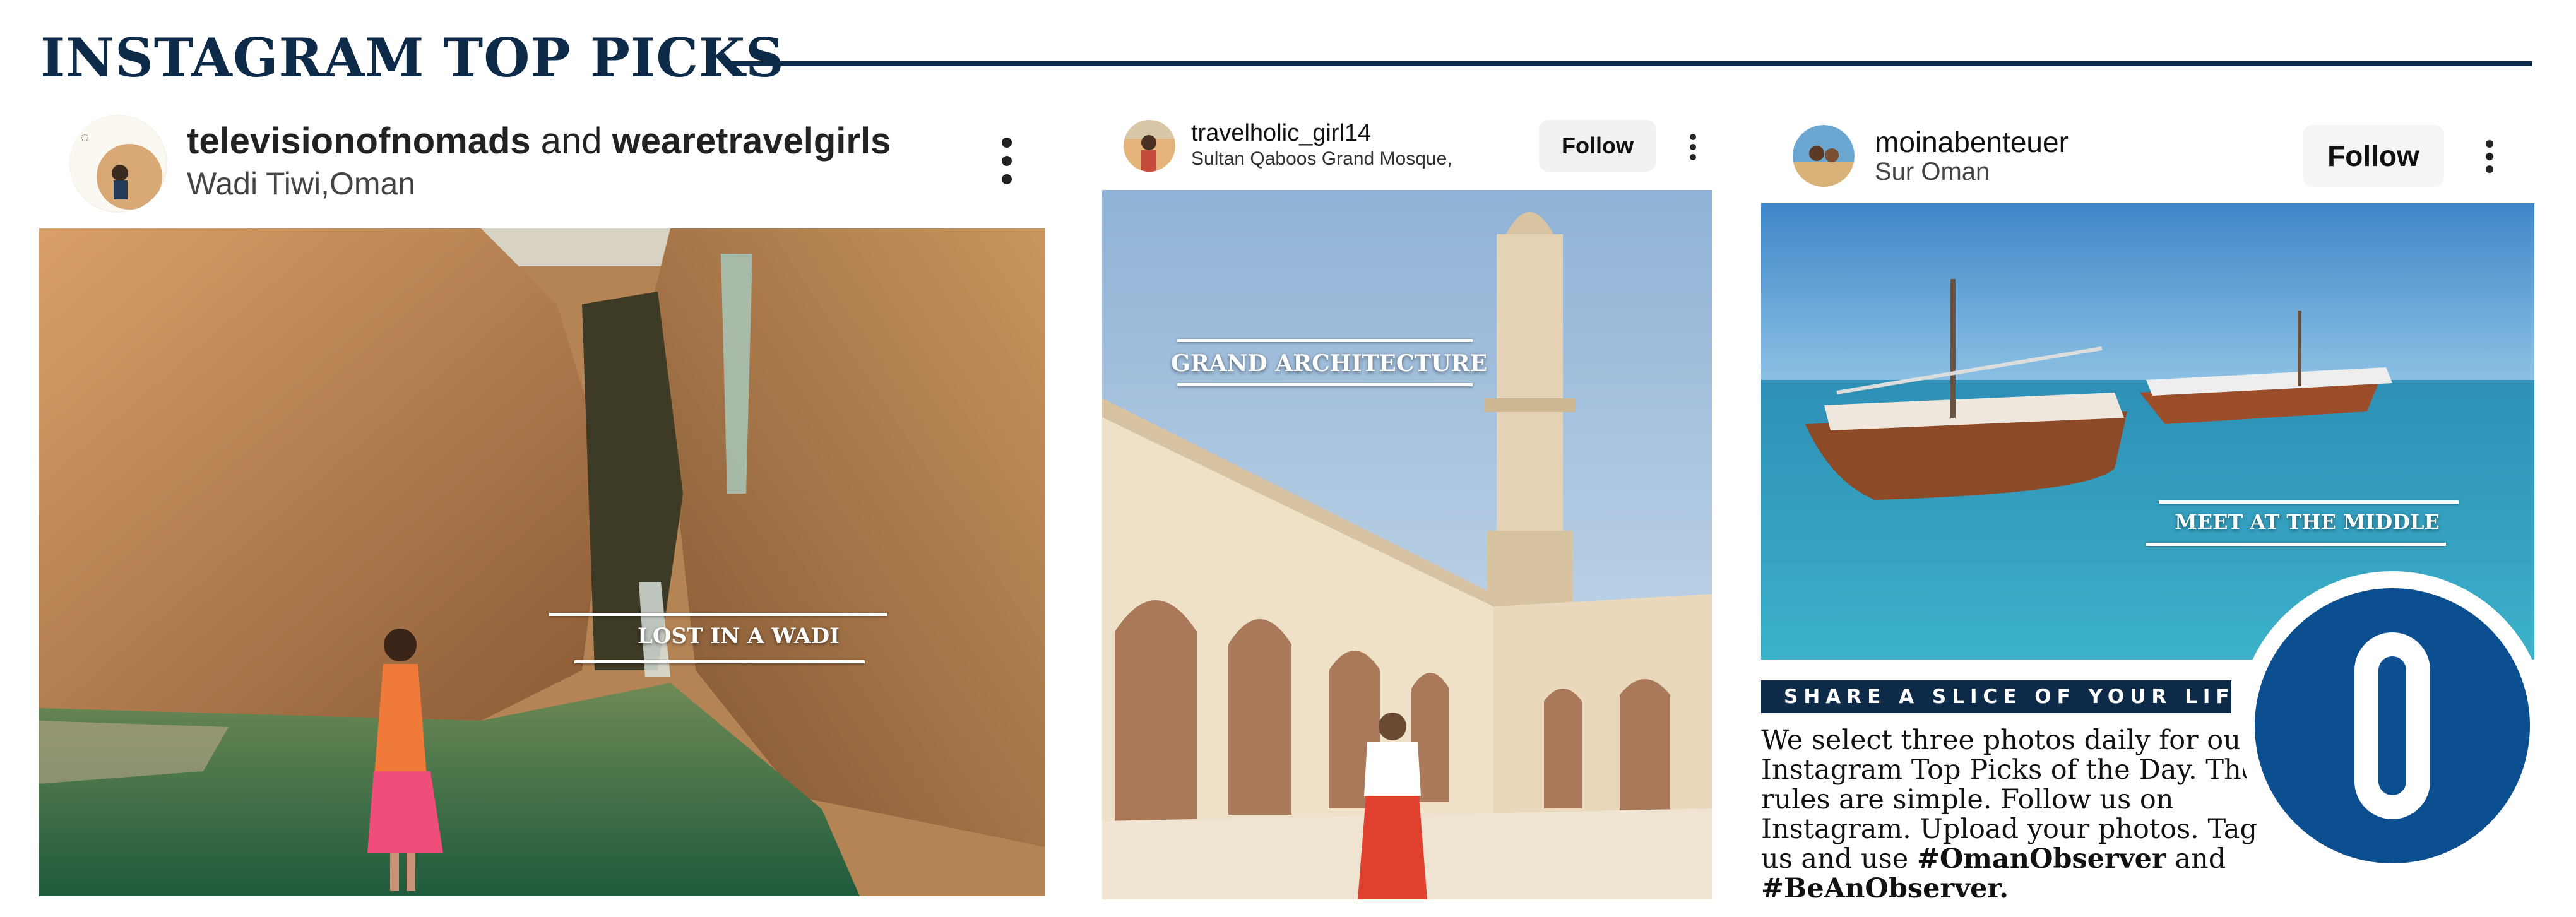  I want to click on section-title: INSTAGRAM TOP PICKS, so click(413, 58).